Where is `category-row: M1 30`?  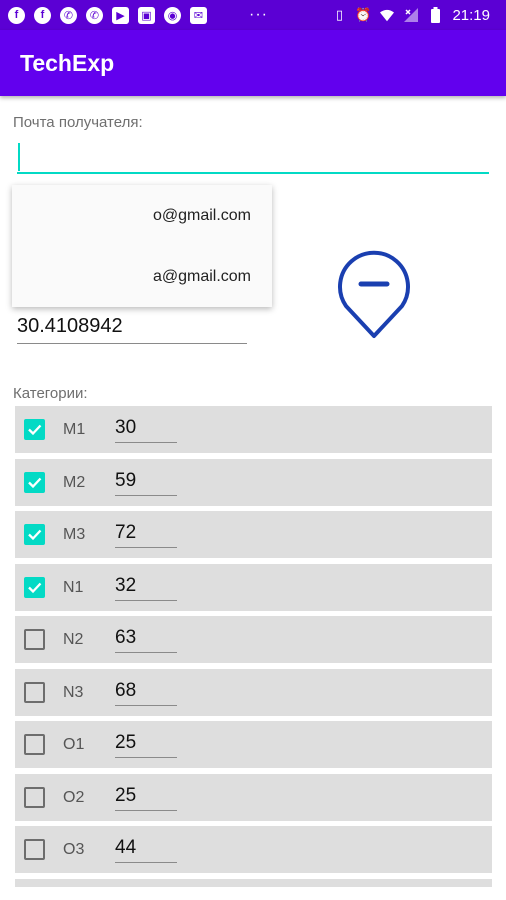 category-row: M1 30 is located at coordinates (253, 429).